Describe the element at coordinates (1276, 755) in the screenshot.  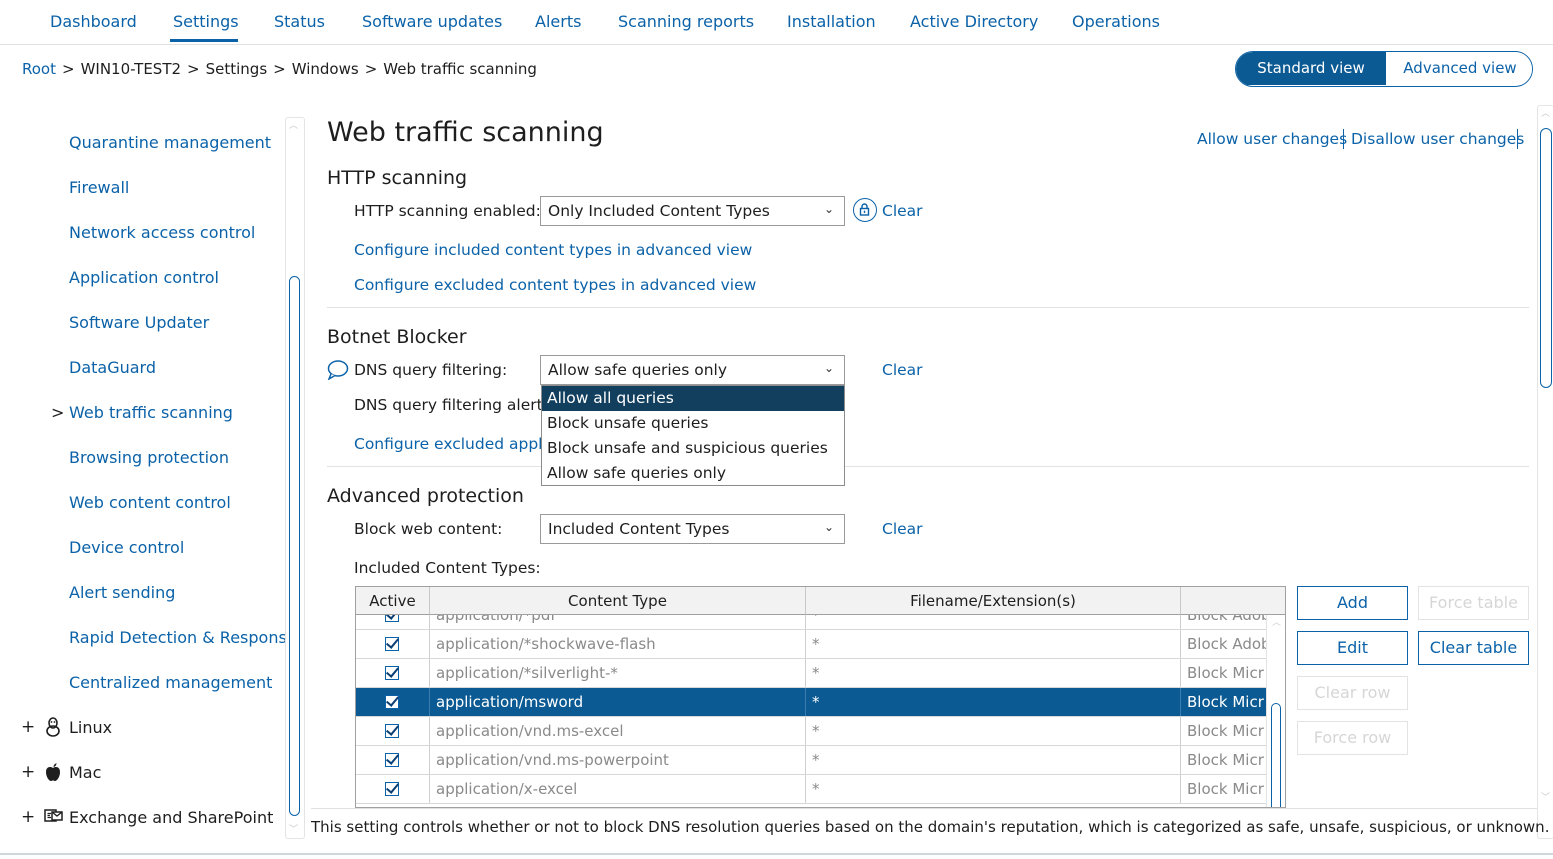
I see `table-scrollbar-thumb` at that location.